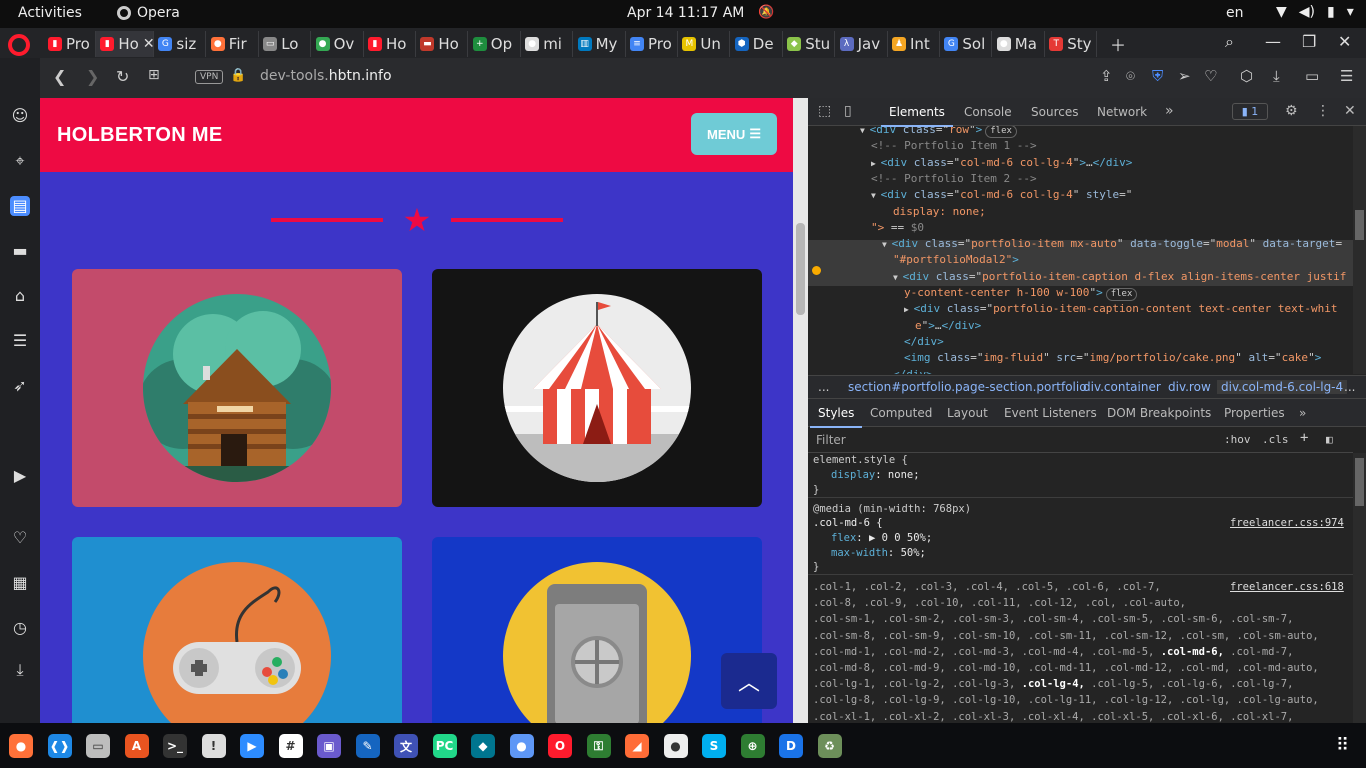 Image resolution: width=1366 pixels, height=768 pixels. Describe the element at coordinates (878, 553) in the screenshot. I see `max-width-declaration: max-width: 50%;` at that location.